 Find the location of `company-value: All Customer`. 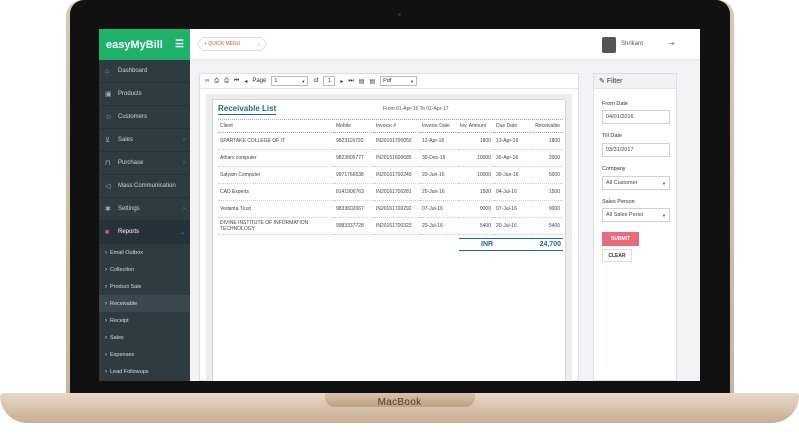

company-value: All Customer is located at coordinates (622, 183).